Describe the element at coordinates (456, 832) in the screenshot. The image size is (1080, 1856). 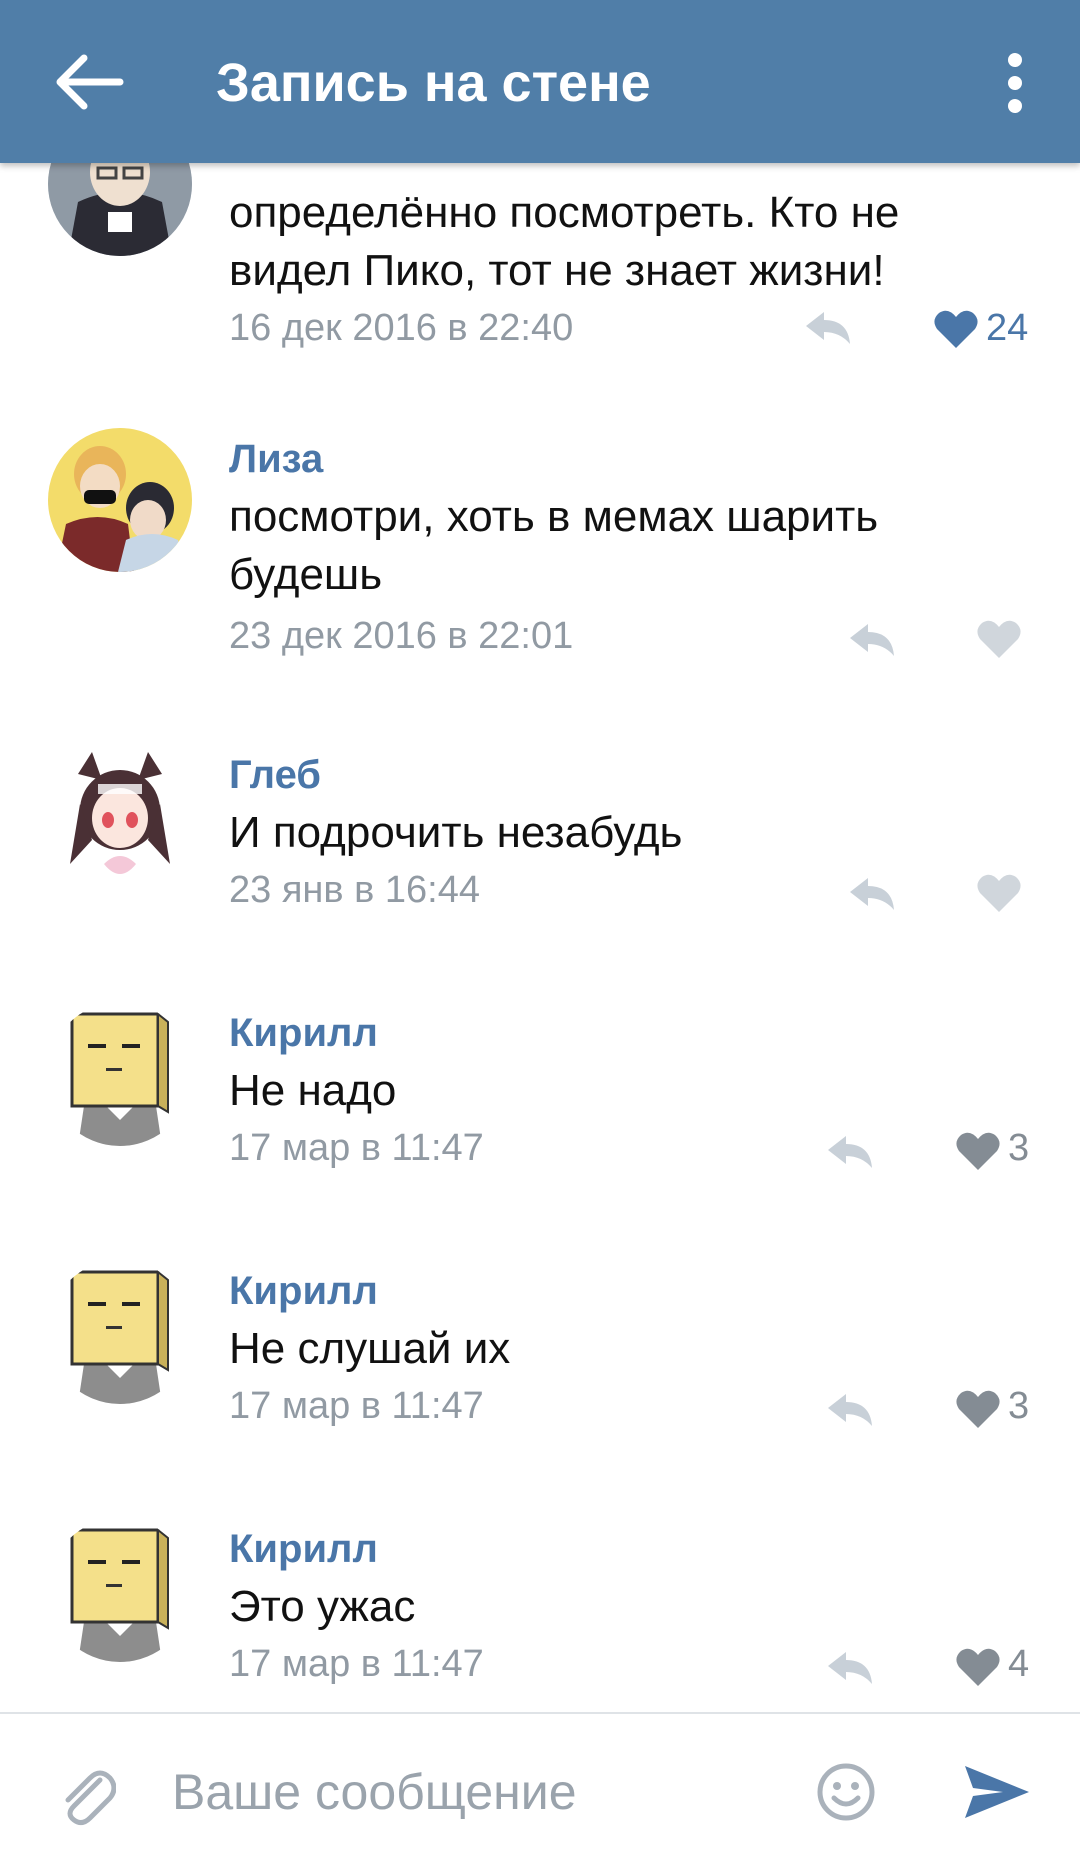
I see `comment-text: И подрочить незабудь` at that location.